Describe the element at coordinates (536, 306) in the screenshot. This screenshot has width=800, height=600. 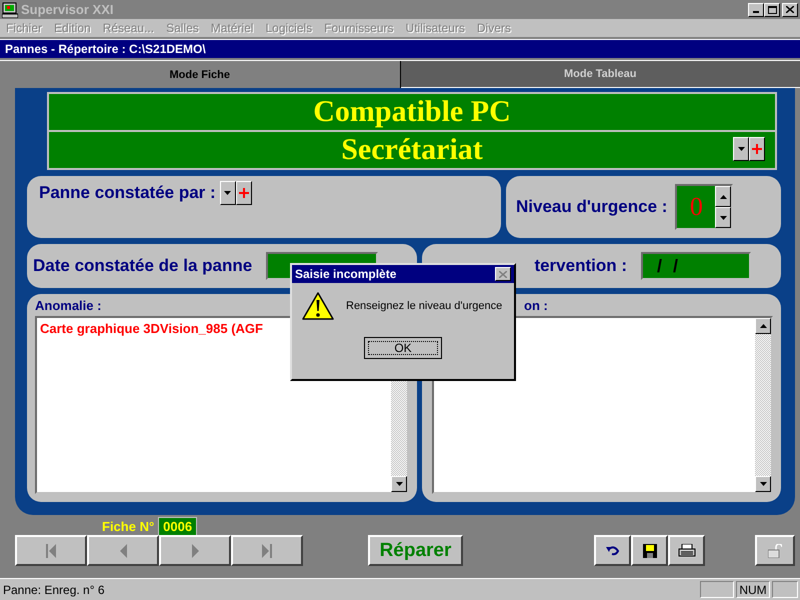
I see `field-label: on :` at that location.